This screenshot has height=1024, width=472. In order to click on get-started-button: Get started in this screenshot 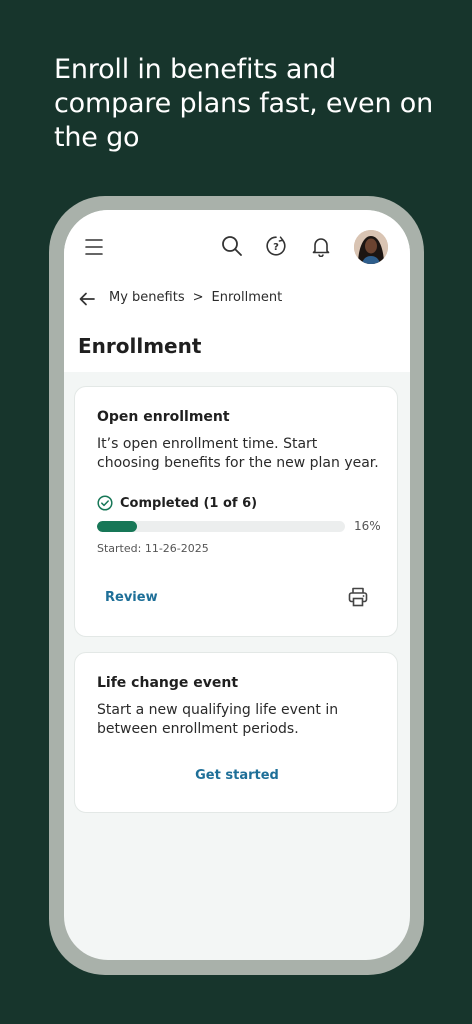, I will do `click(237, 775)`.